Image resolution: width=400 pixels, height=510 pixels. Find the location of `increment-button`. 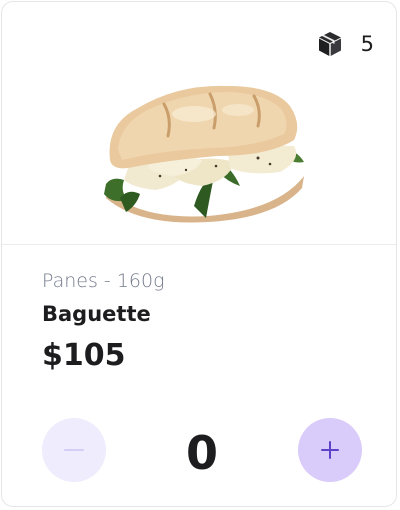

increment-button is located at coordinates (330, 450).